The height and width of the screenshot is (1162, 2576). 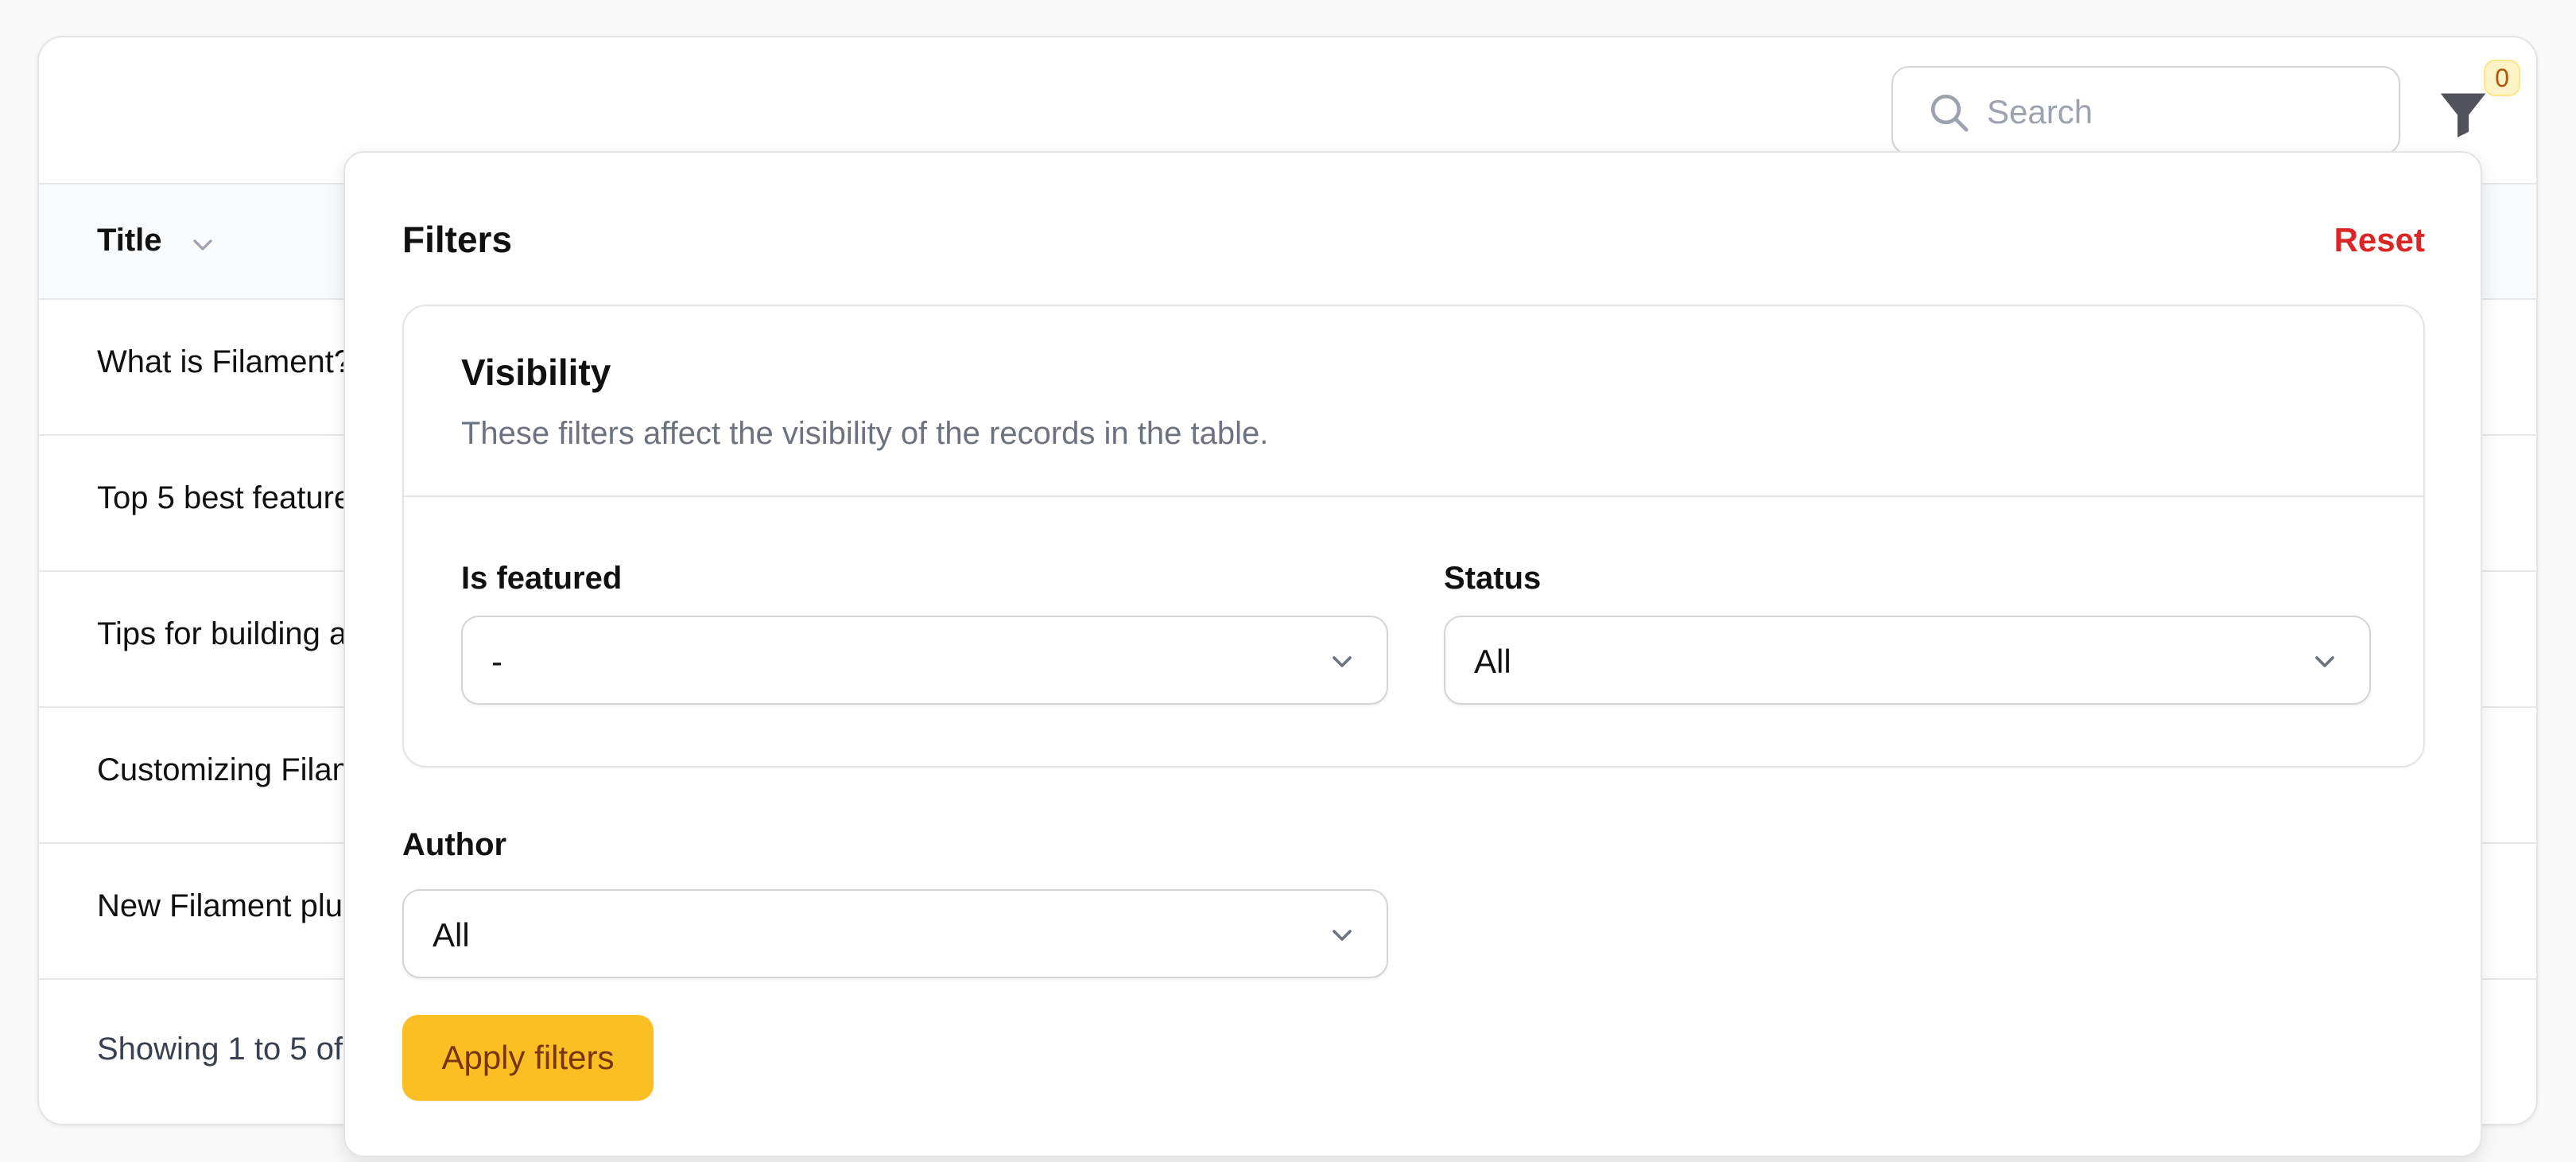 I want to click on column-header-title: Title, so click(x=130, y=240).